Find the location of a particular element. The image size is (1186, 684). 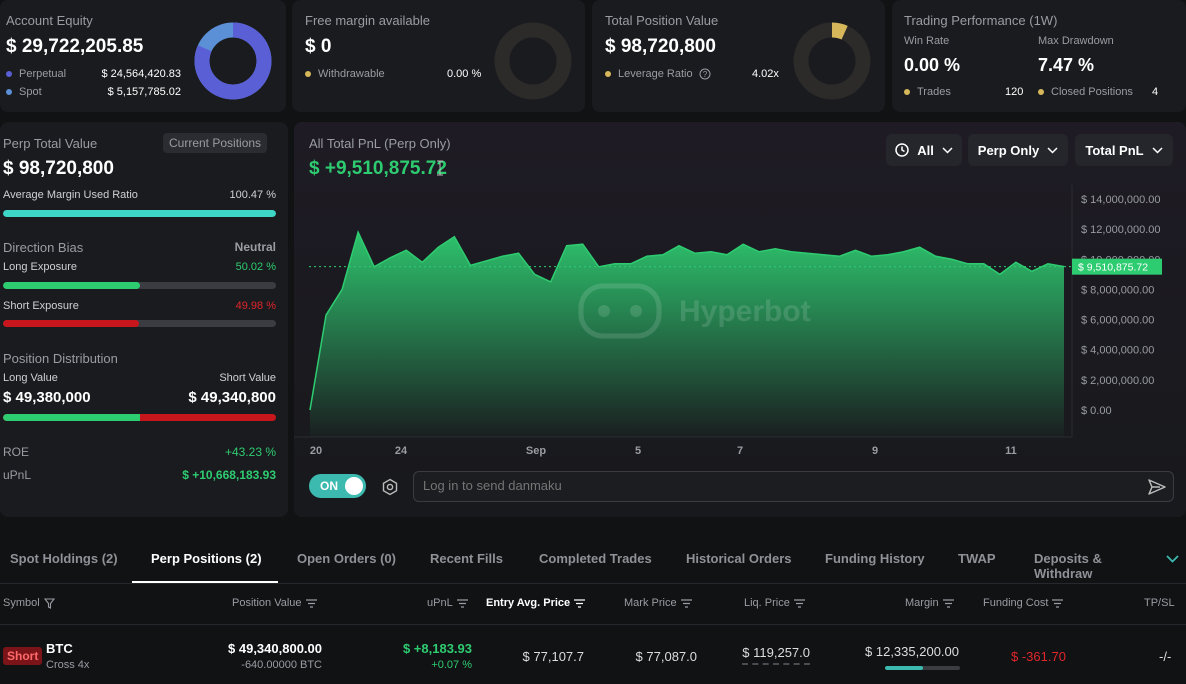

y-tick-label: $ 4,000,000.00 is located at coordinates (1117, 351).